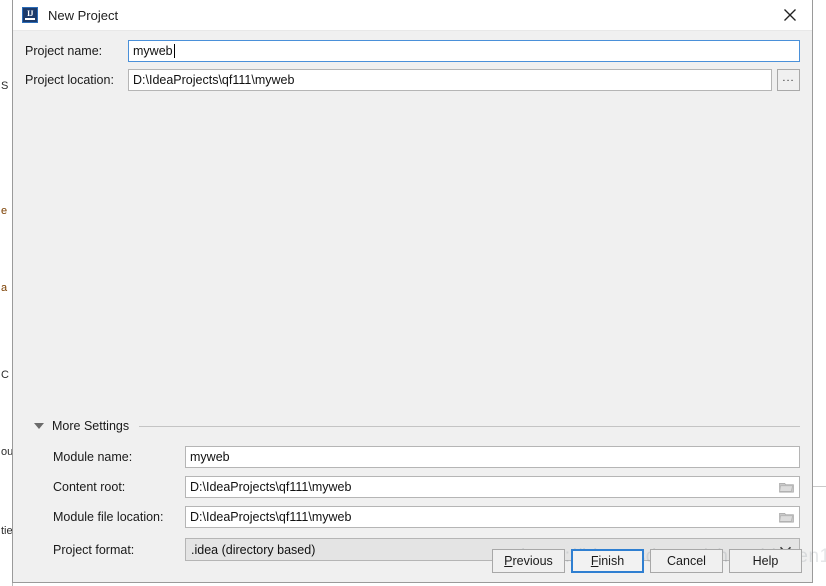  Describe the element at coordinates (7, 452) in the screenshot. I see `bg-frag: ou` at that location.